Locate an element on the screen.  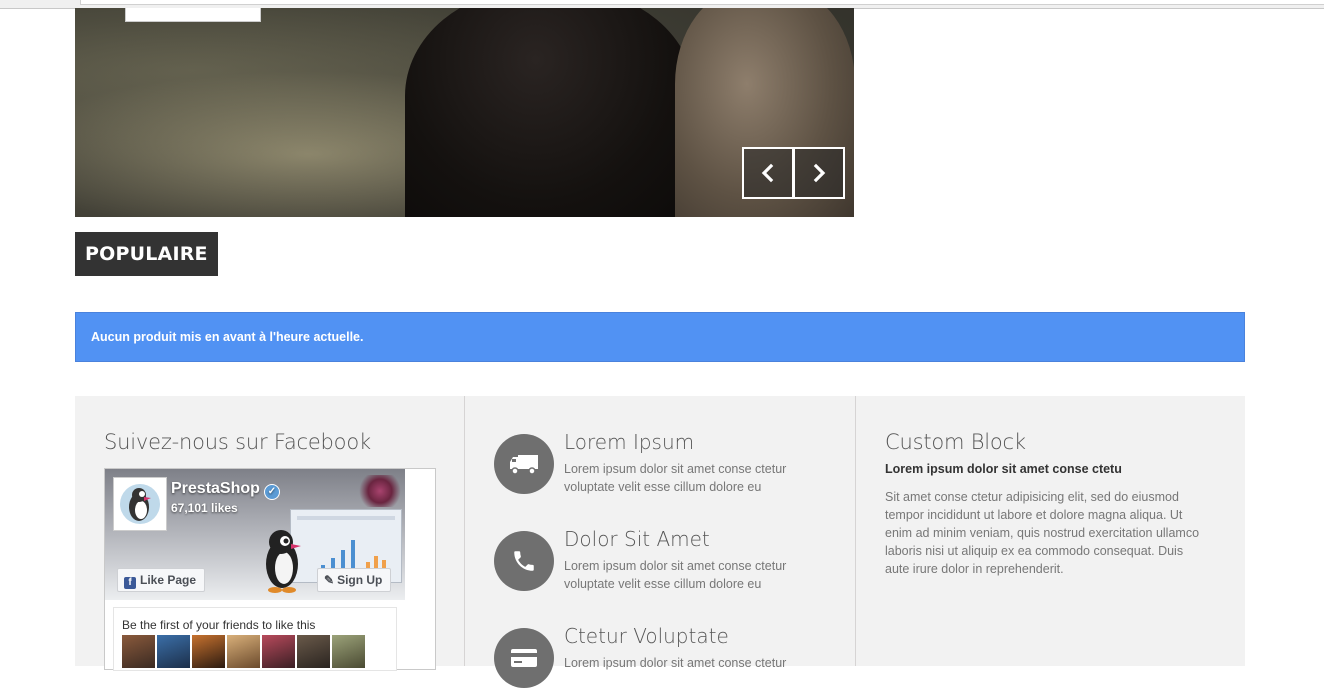
popular-tab-heading: POPULAIRE is located at coordinates (146, 254).